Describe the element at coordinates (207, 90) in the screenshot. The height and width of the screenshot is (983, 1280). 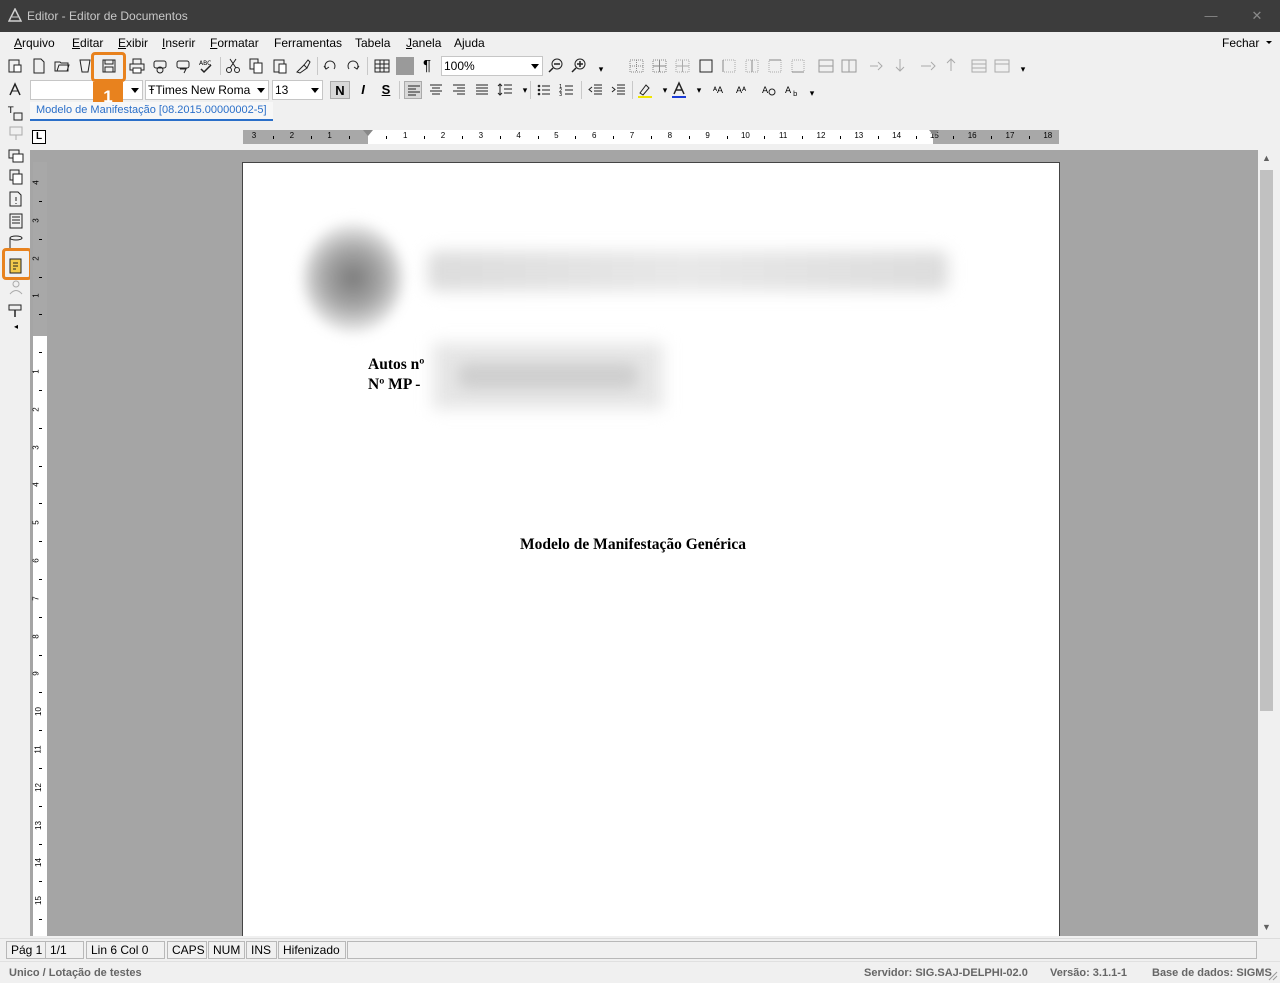
I see `font-select: ŦTimes New Roma` at that location.